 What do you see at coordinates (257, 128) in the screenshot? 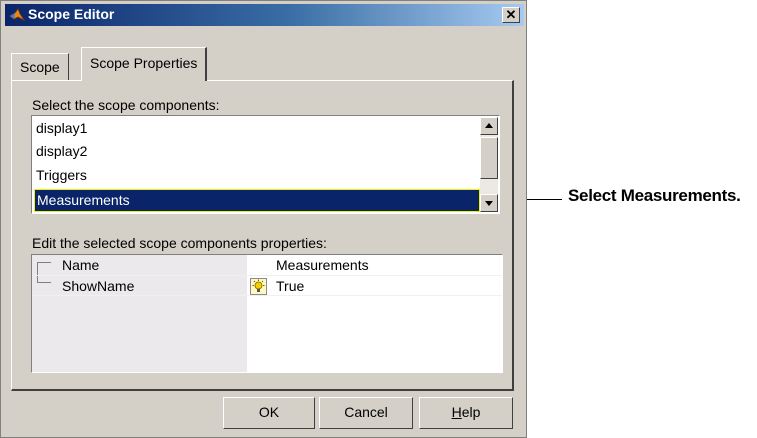
I see `list-item-display1: display1` at bounding box center [257, 128].